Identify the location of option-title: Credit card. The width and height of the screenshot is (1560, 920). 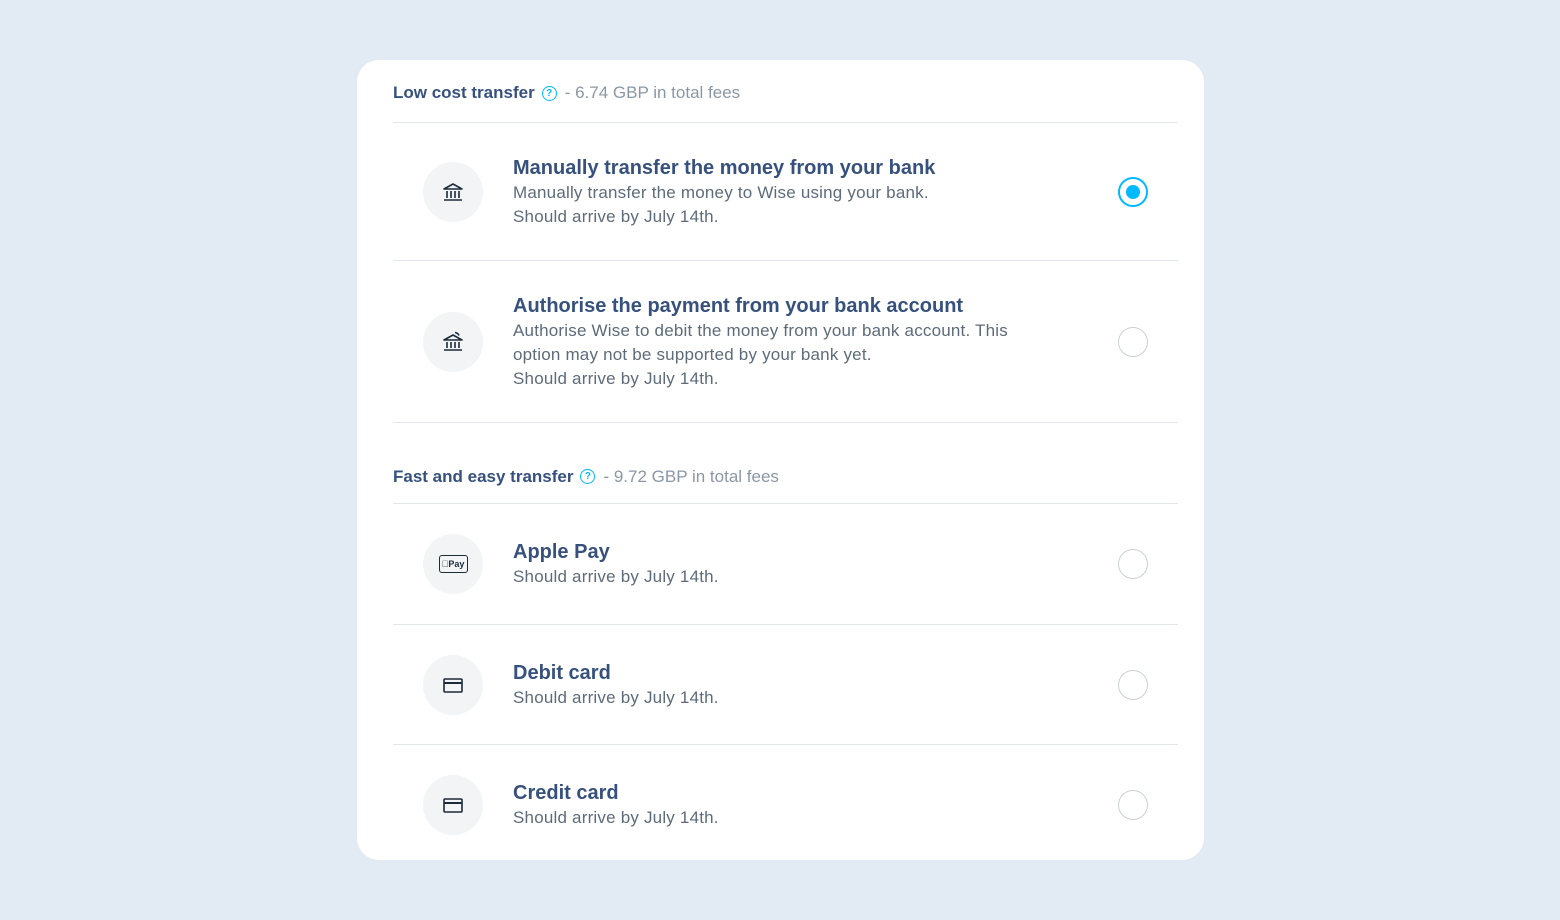
(566, 793).